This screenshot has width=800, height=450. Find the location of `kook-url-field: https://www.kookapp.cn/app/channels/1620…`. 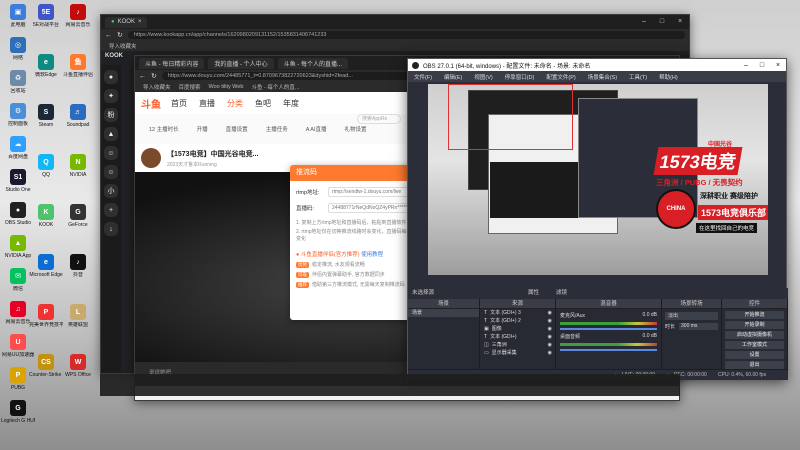

kook-url-field: https://www.kookapp.cn/app/channels/1620… is located at coordinates (406, 35).